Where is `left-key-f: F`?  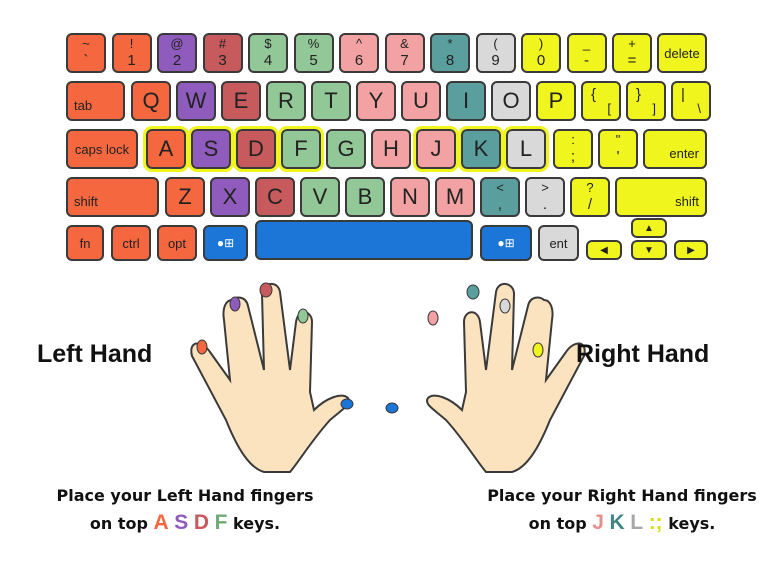
left-key-f: F is located at coordinates (221, 522).